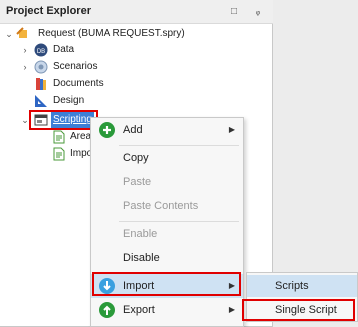 This screenshot has height=327, width=358. Describe the element at coordinates (48, 11) in the screenshot. I see `panel-title: Project Explorer` at that location.